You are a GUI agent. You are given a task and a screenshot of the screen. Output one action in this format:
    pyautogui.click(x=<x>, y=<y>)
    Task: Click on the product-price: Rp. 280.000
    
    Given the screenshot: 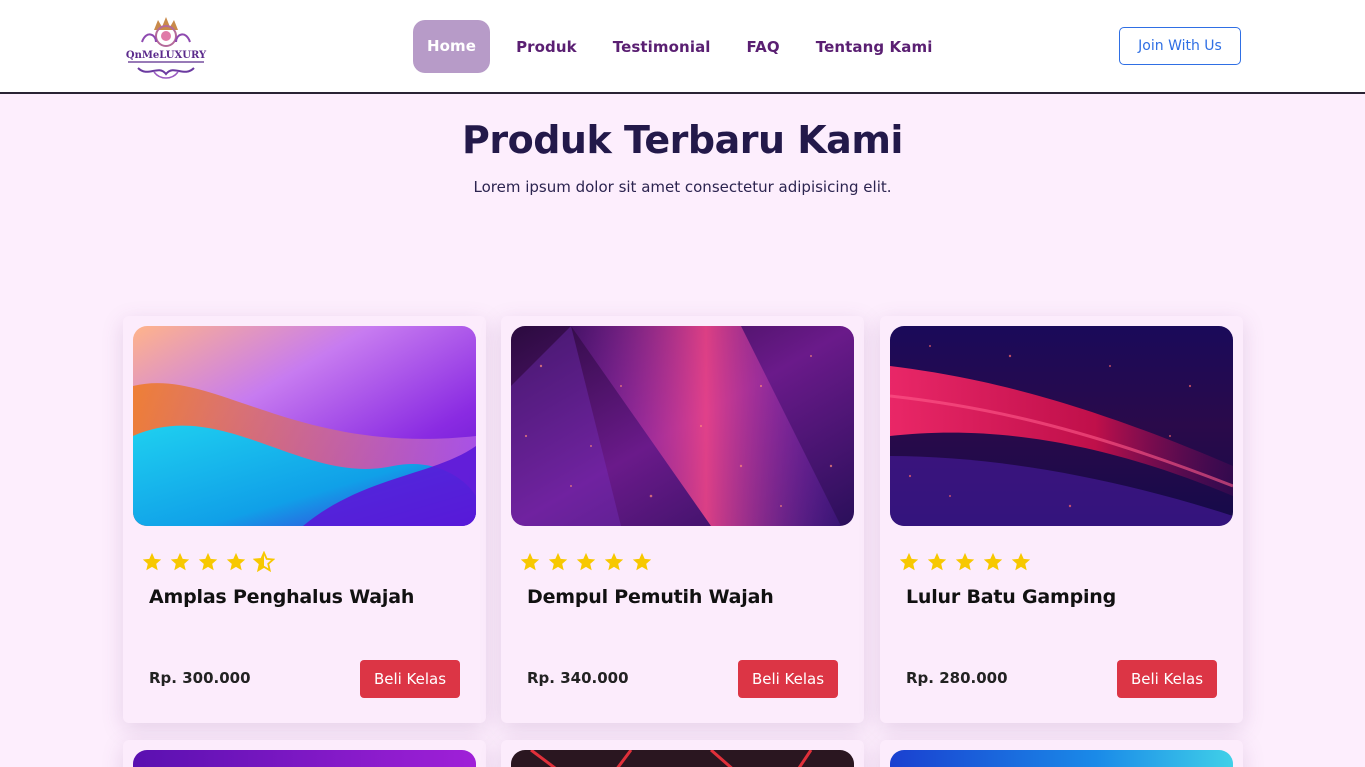 What is the action you would take?
    pyautogui.click(x=957, y=678)
    